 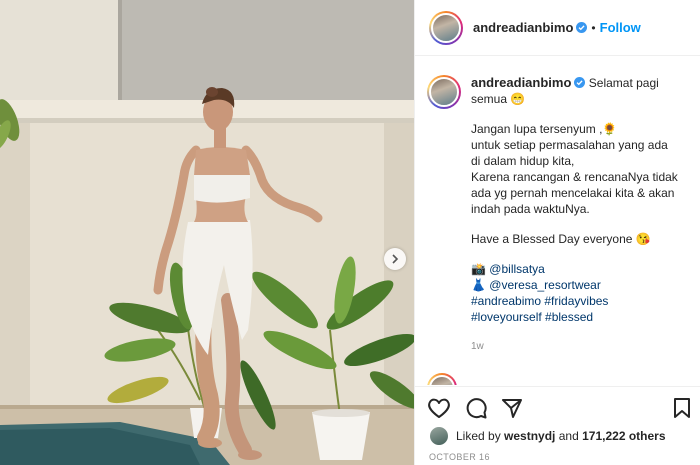 I want to click on hashtags: #andreabimo #fridayvibes, so click(x=539, y=301).